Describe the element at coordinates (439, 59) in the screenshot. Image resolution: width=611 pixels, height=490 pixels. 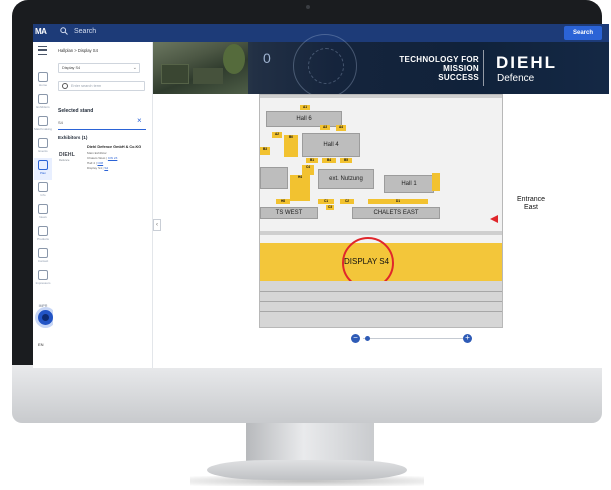
I see `div: TECHNOLOGY FOR` at that location.